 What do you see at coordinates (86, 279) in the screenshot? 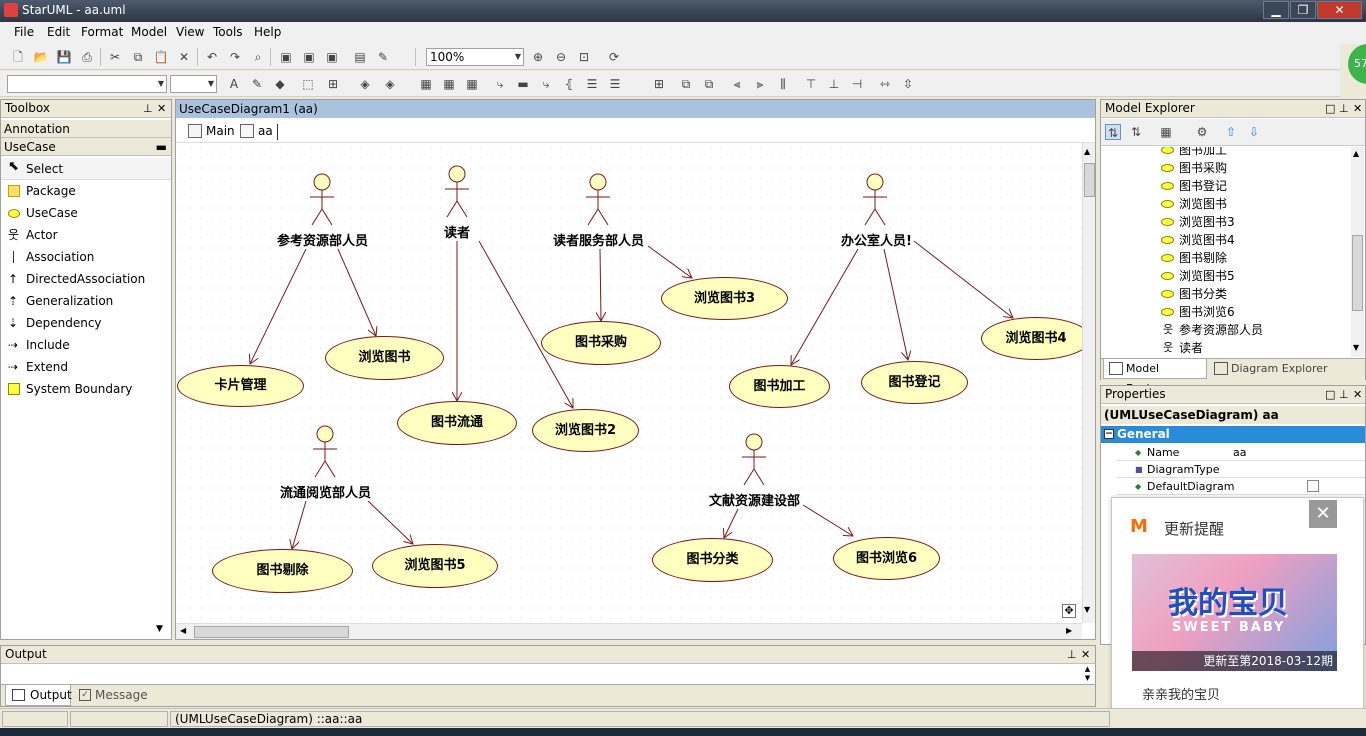
I see `tool-directed-association: ↑ DirectedAssociation` at bounding box center [86, 279].